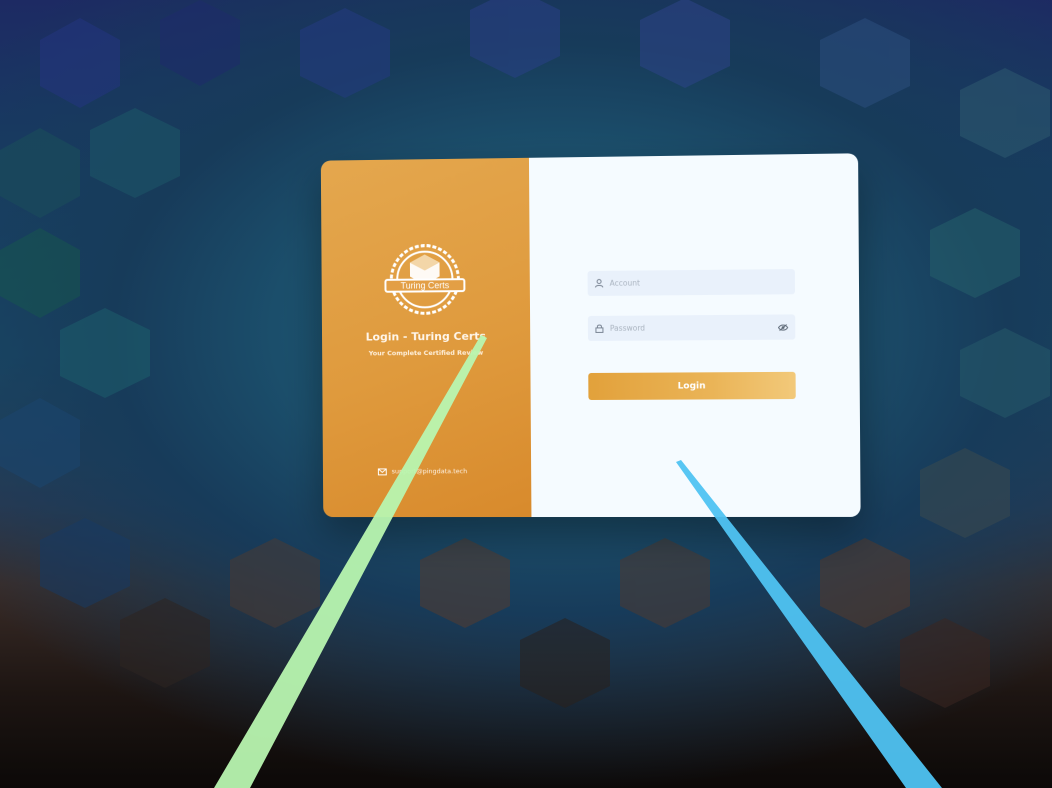 The height and width of the screenshot is (788, 1052). I want to click on brand-title: Login - Turing Certs, so click(426, 336).